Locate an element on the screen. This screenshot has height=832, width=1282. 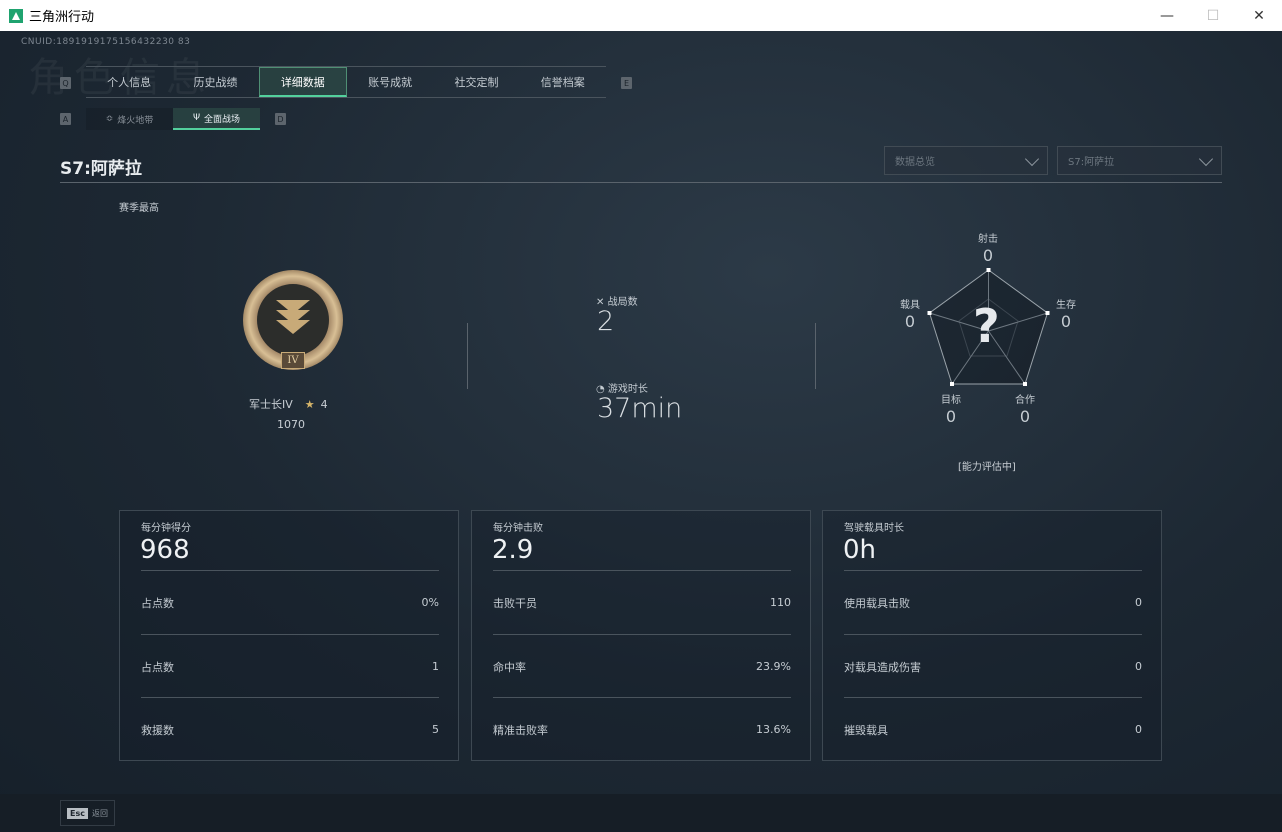
row-value: 110 is located at coordinates (780, 602).